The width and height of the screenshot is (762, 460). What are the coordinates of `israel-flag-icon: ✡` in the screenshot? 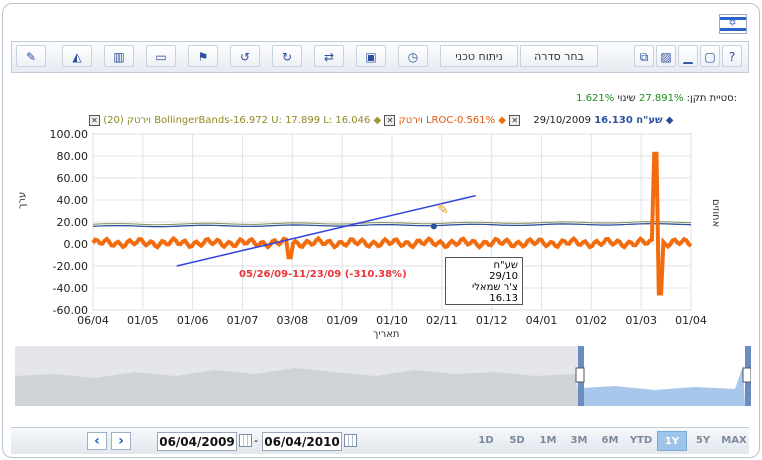 It's located at (733, 24).